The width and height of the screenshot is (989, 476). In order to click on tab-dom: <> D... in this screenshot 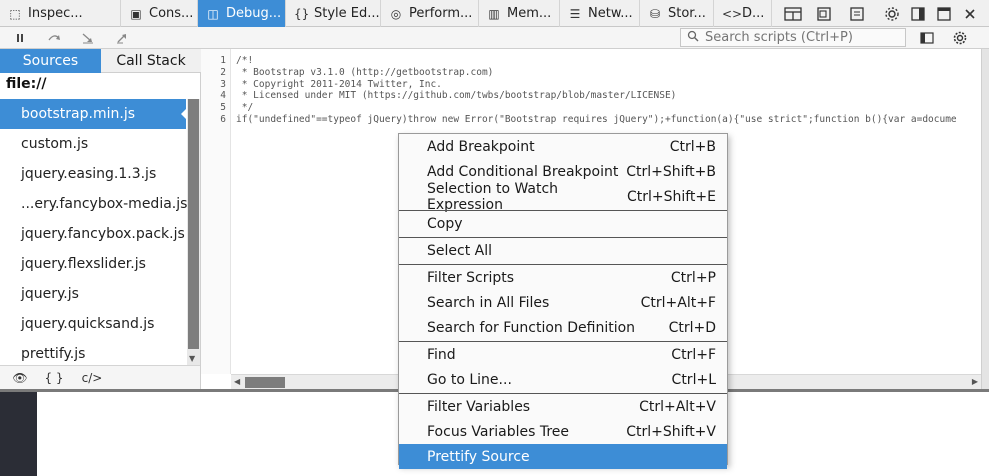, I will do `click(743, 13)`.